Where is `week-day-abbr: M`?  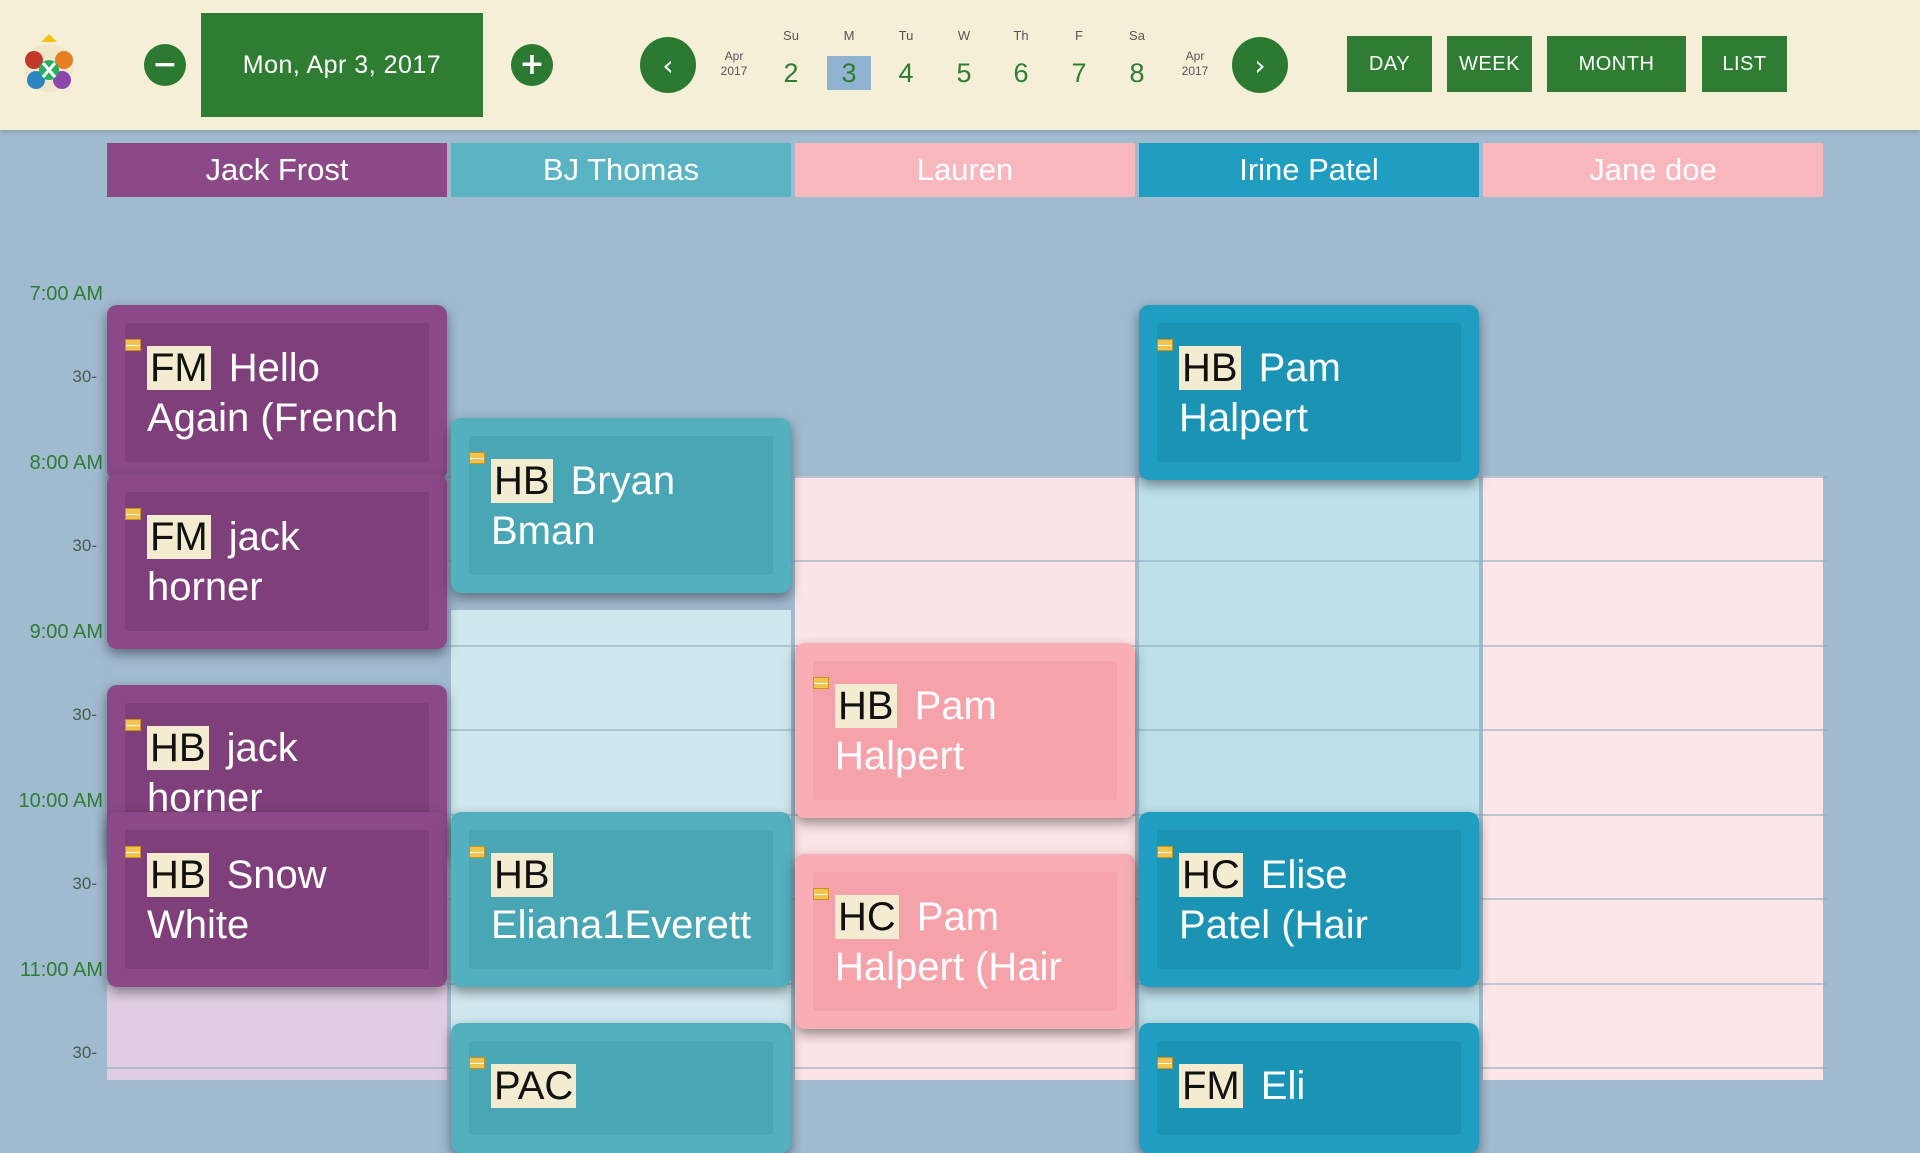
week-day-abbr: M is located at coordinates (849, 35).